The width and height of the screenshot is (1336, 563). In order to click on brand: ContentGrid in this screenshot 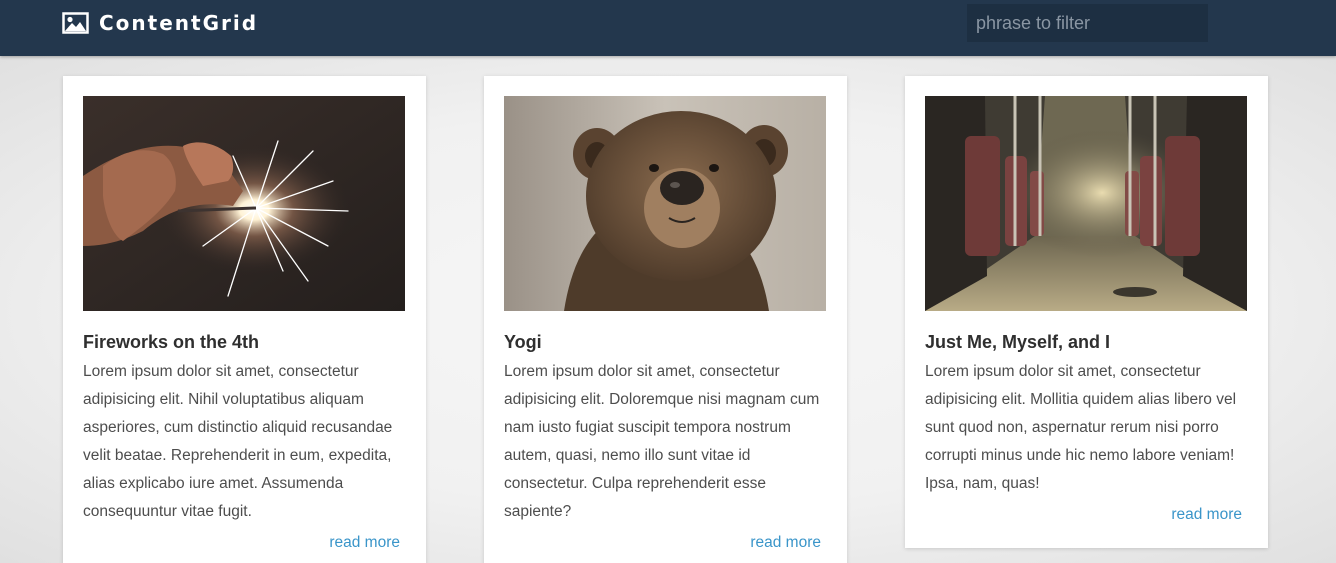, I will do `click(160, 23)`.